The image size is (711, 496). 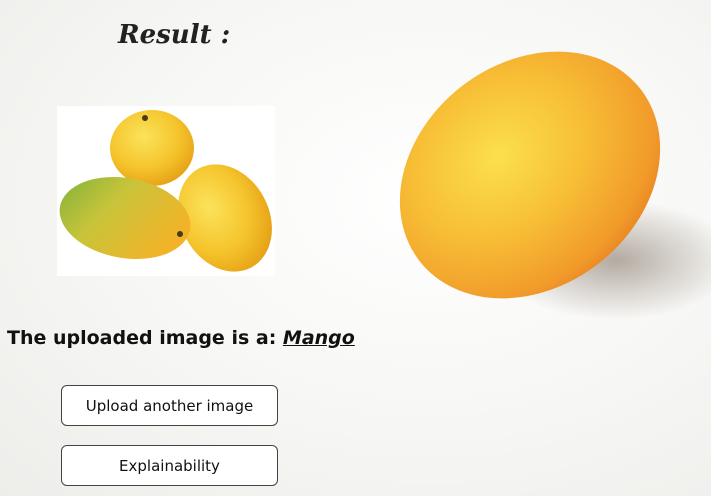 What do you see at coordinates (169, 405) in the screenshot?
I see `upload-another-image-button: Upload another image` at bounding box center [169, 405].